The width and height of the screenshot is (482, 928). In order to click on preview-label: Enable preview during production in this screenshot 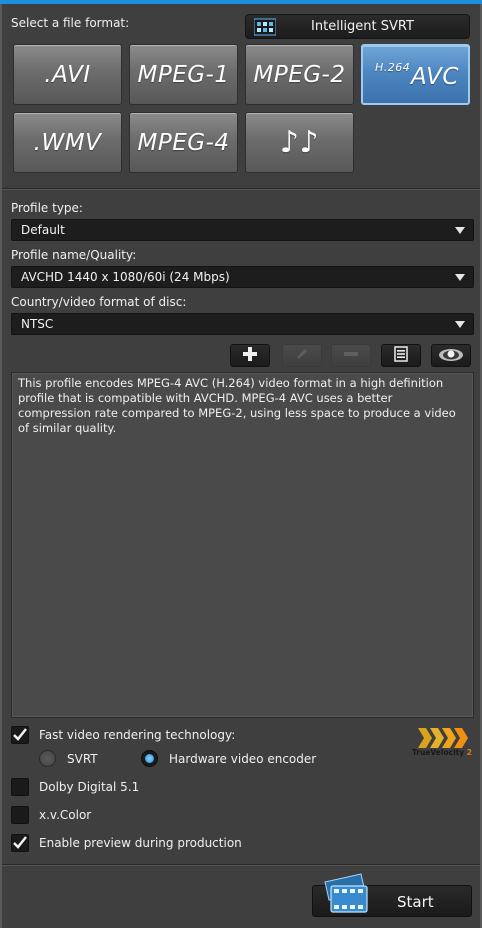, I will do `click(140, 843)`.